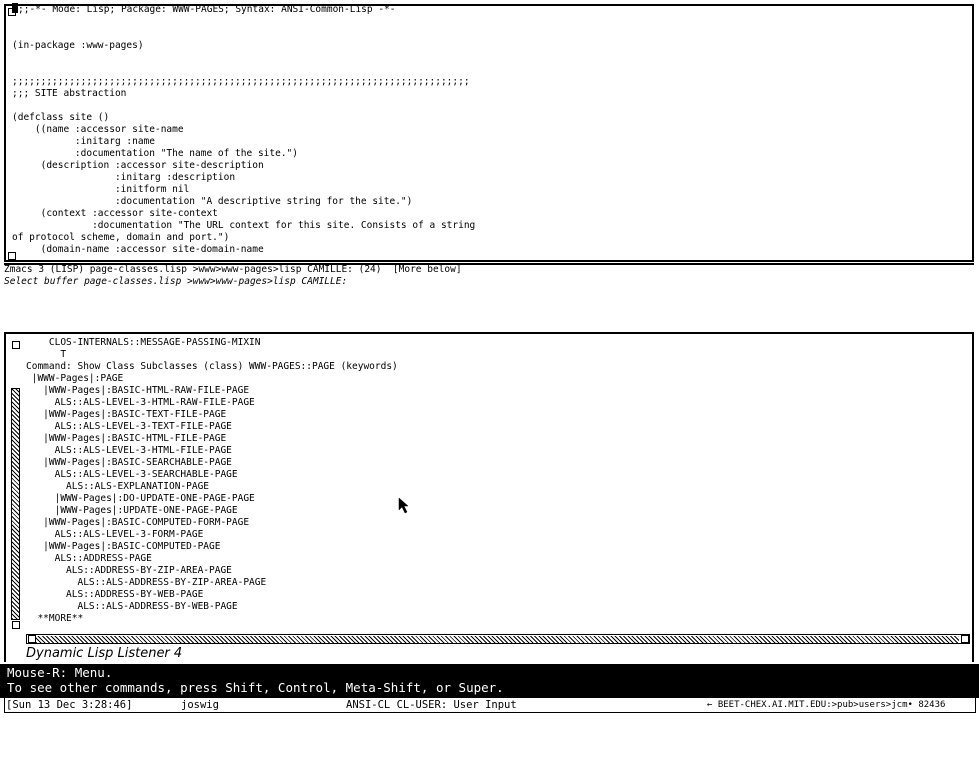 This screenshot has height=768, width=979. Describe the element at coordinates (243, 154) in the screenshot. I see `editor-line: :documentation "The name of the site.")` at that location.